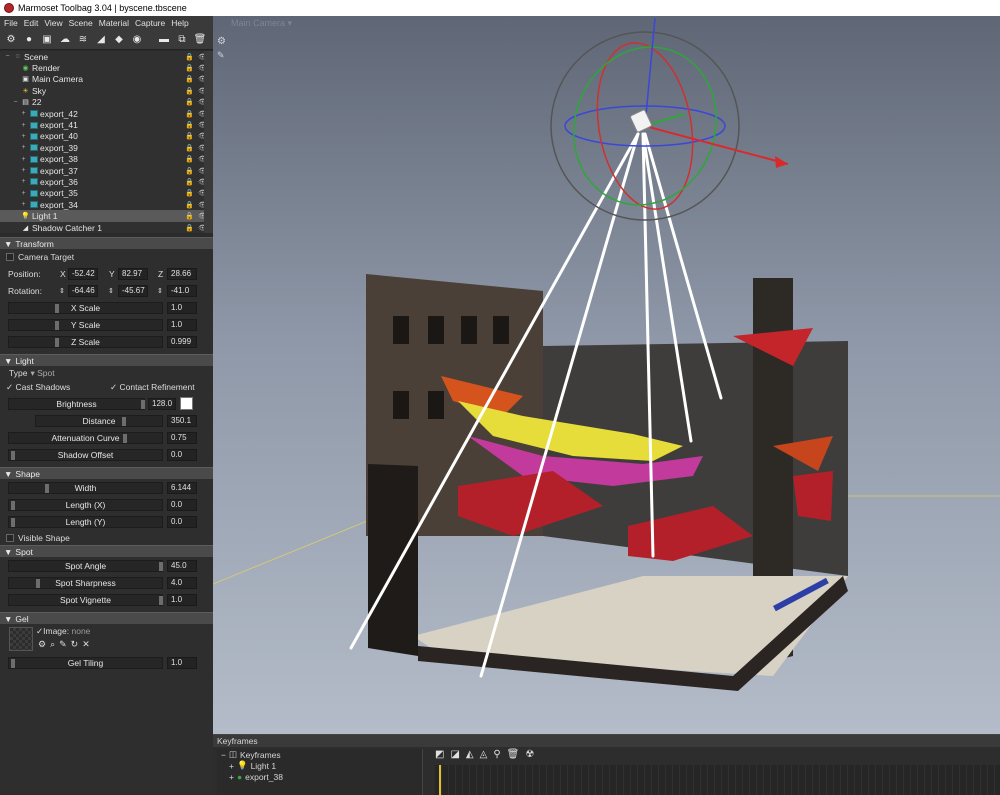  What do you see at coordinates (83, 273) in the screenshot?
I see `position-x-field: -52.42` at bounding box center [83, 273].